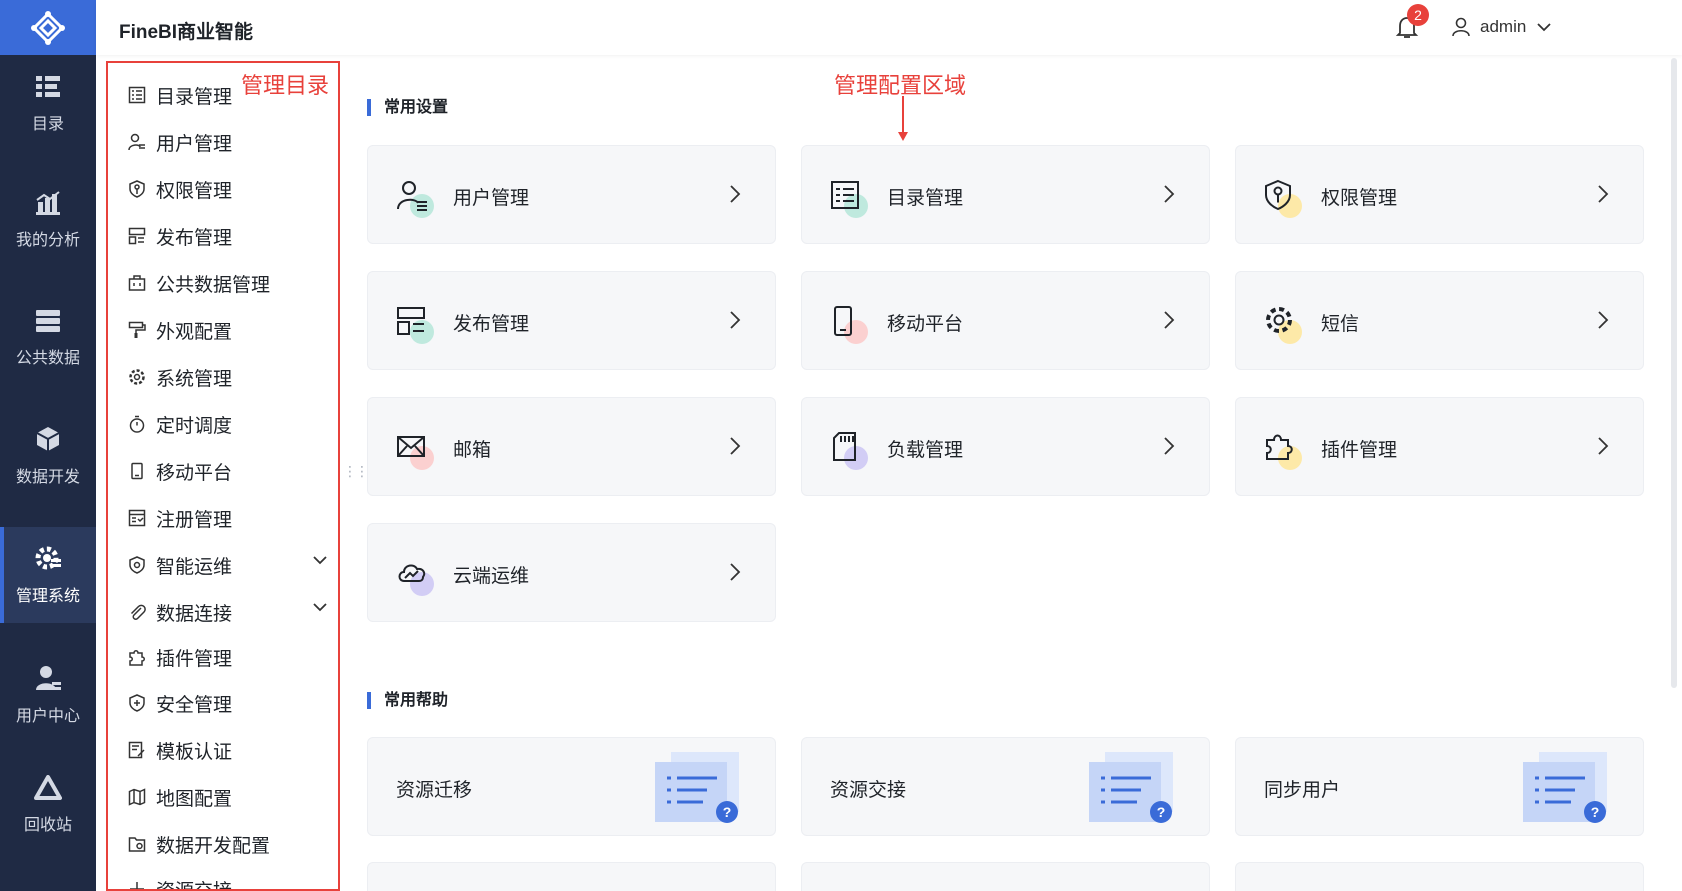  I want to click on user-menu: admin, so click(1502, 27).